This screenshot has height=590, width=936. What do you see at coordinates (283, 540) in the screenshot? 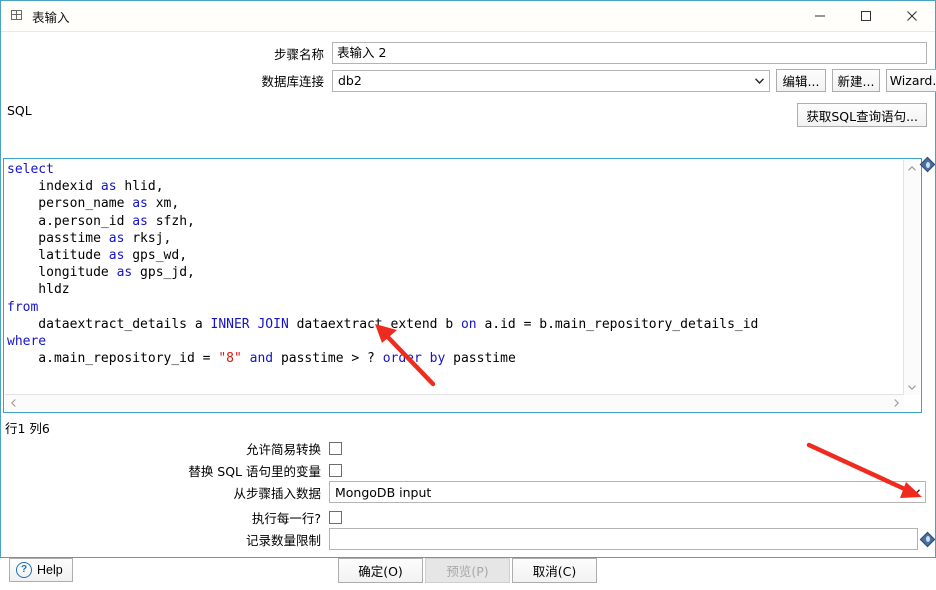
I see `row-limit-label: 记录数量限制` at bounding box center [283, 540].